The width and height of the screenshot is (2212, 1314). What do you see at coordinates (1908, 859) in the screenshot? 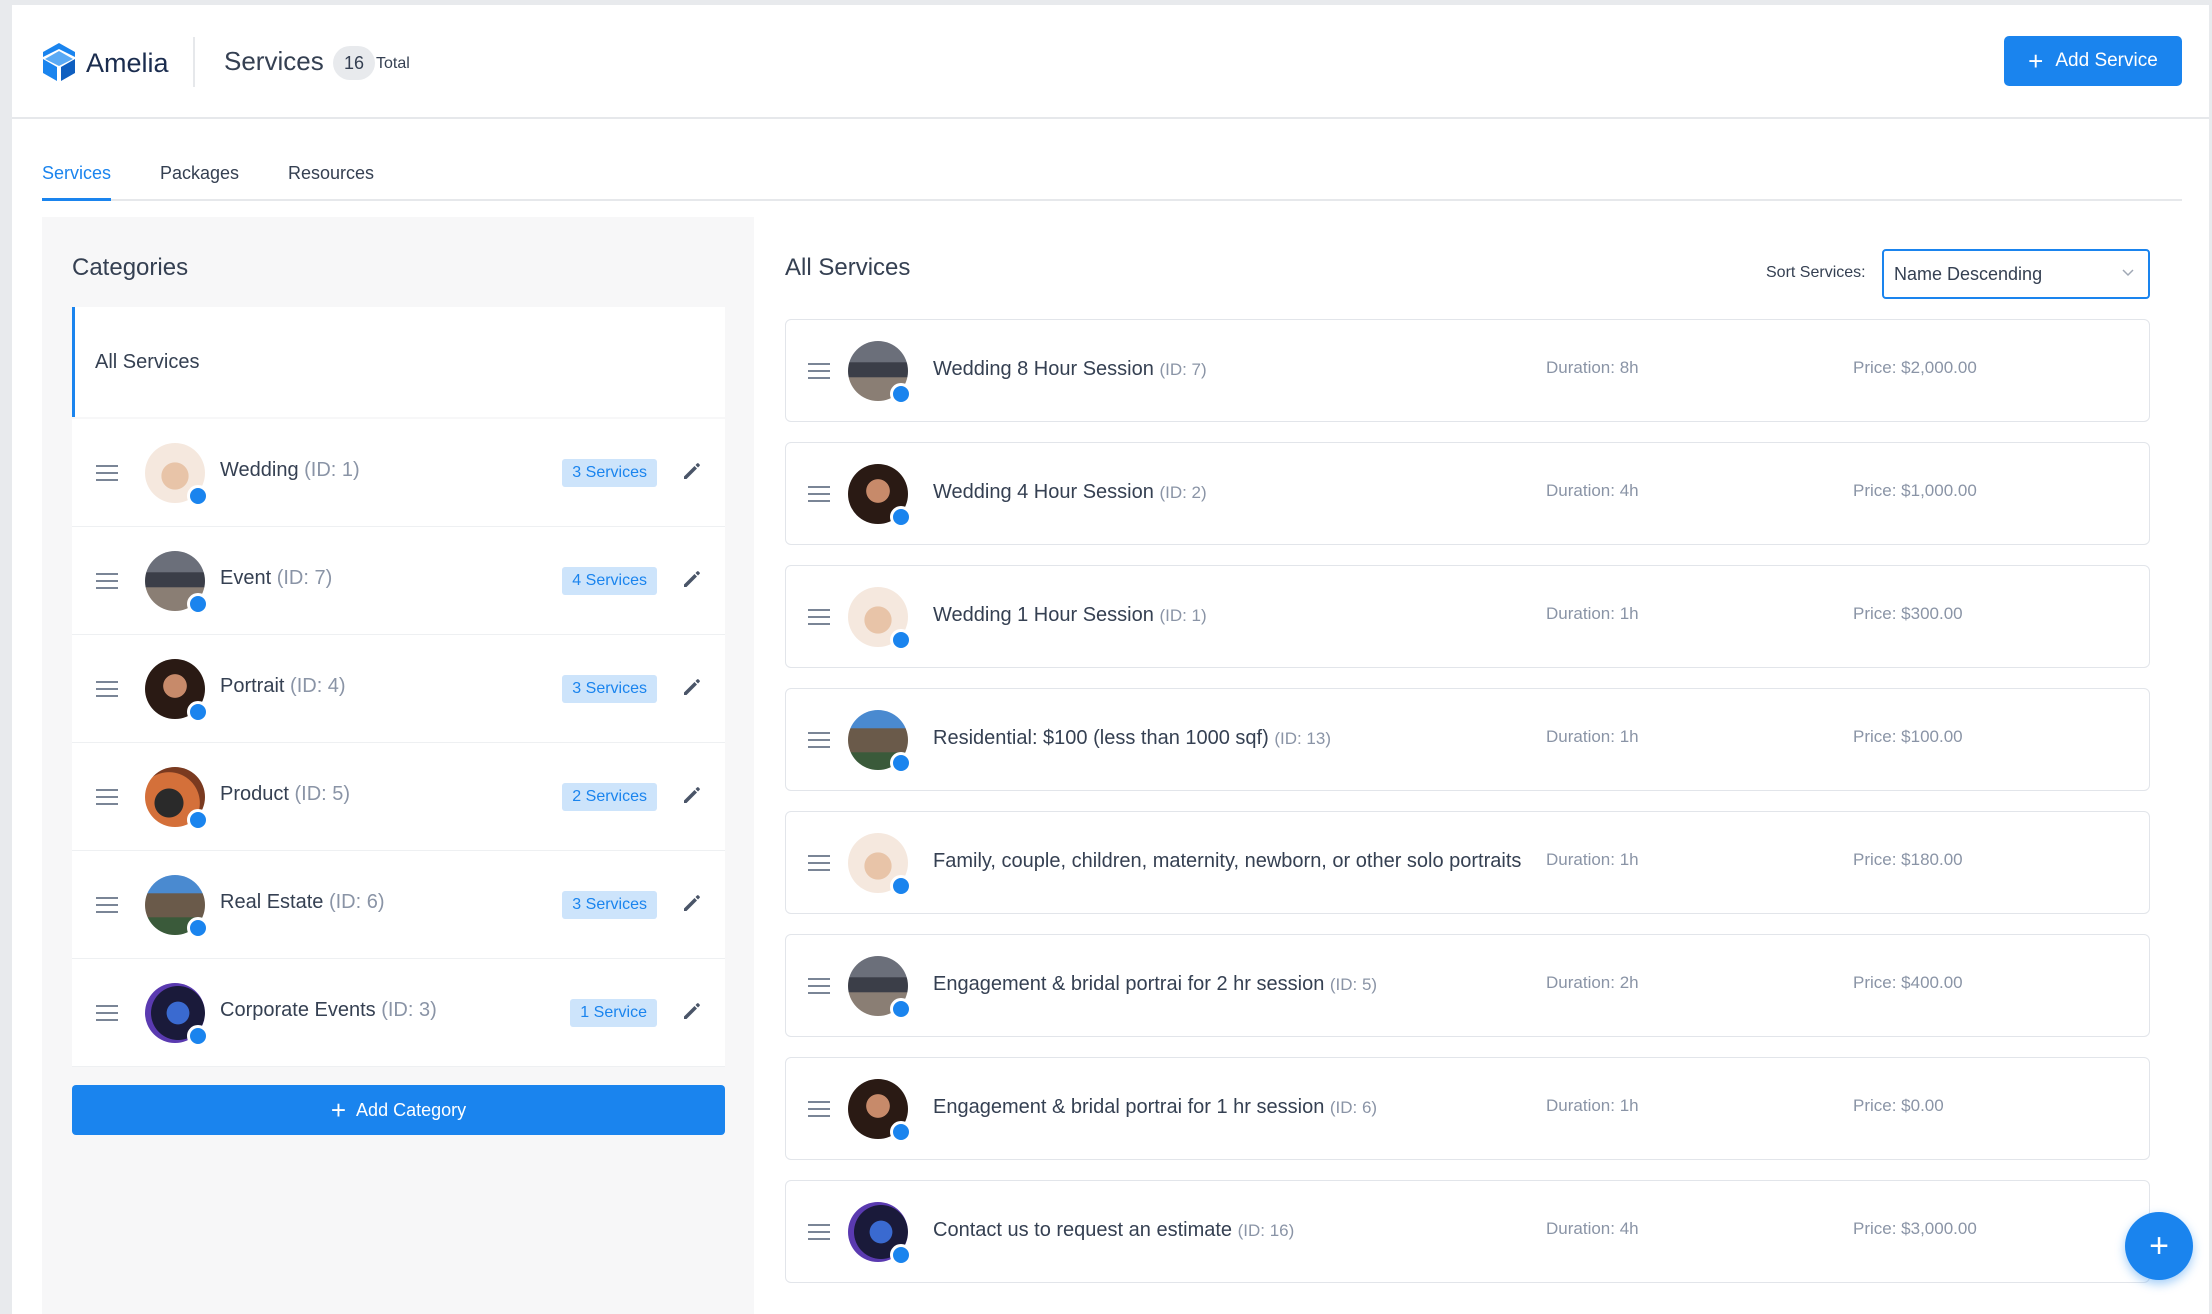
I see `service-price: Price: $180.00` at bounding box center [1908, 859].